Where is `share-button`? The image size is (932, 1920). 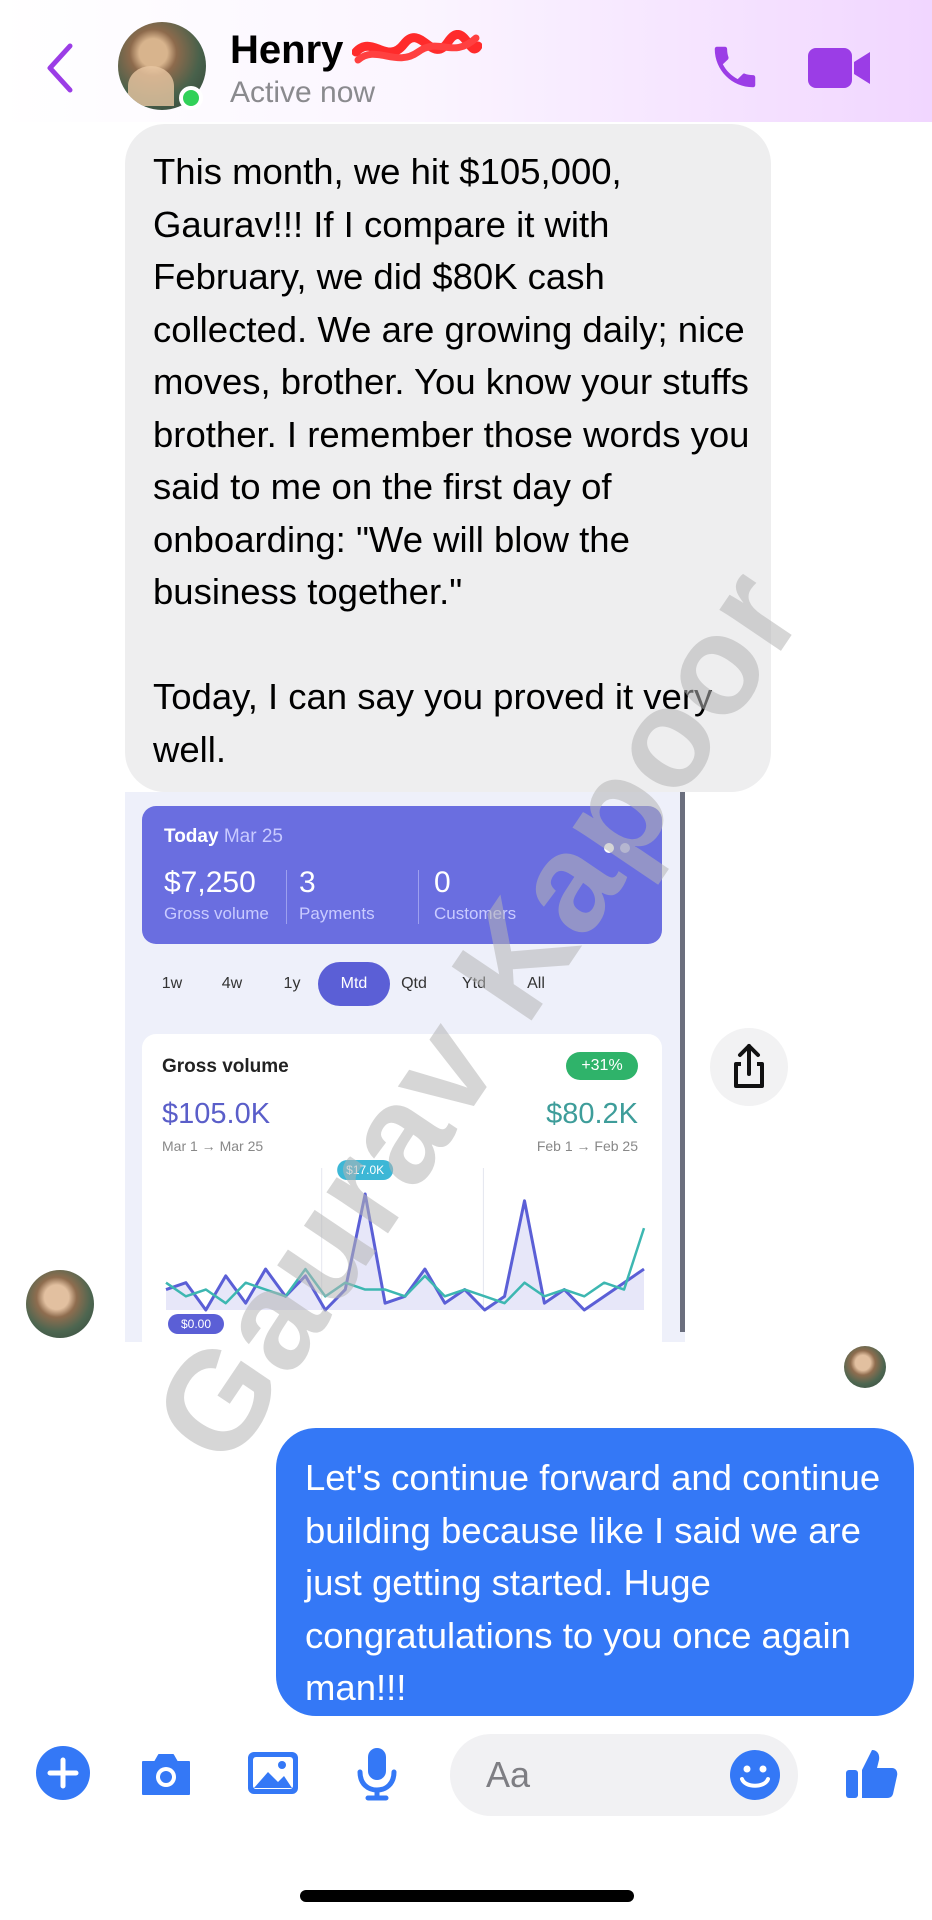 share-button is located at coordinates (749, 1067).